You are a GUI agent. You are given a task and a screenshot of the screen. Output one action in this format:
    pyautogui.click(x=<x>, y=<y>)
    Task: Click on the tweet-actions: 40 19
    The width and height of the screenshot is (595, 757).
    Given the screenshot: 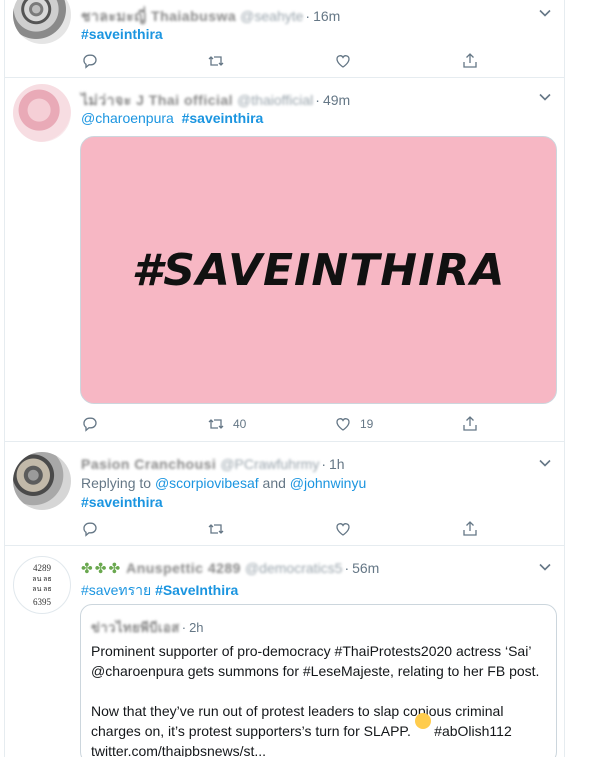 What is the action you would take?
    pyautogui.click(x=281, y=425)
    